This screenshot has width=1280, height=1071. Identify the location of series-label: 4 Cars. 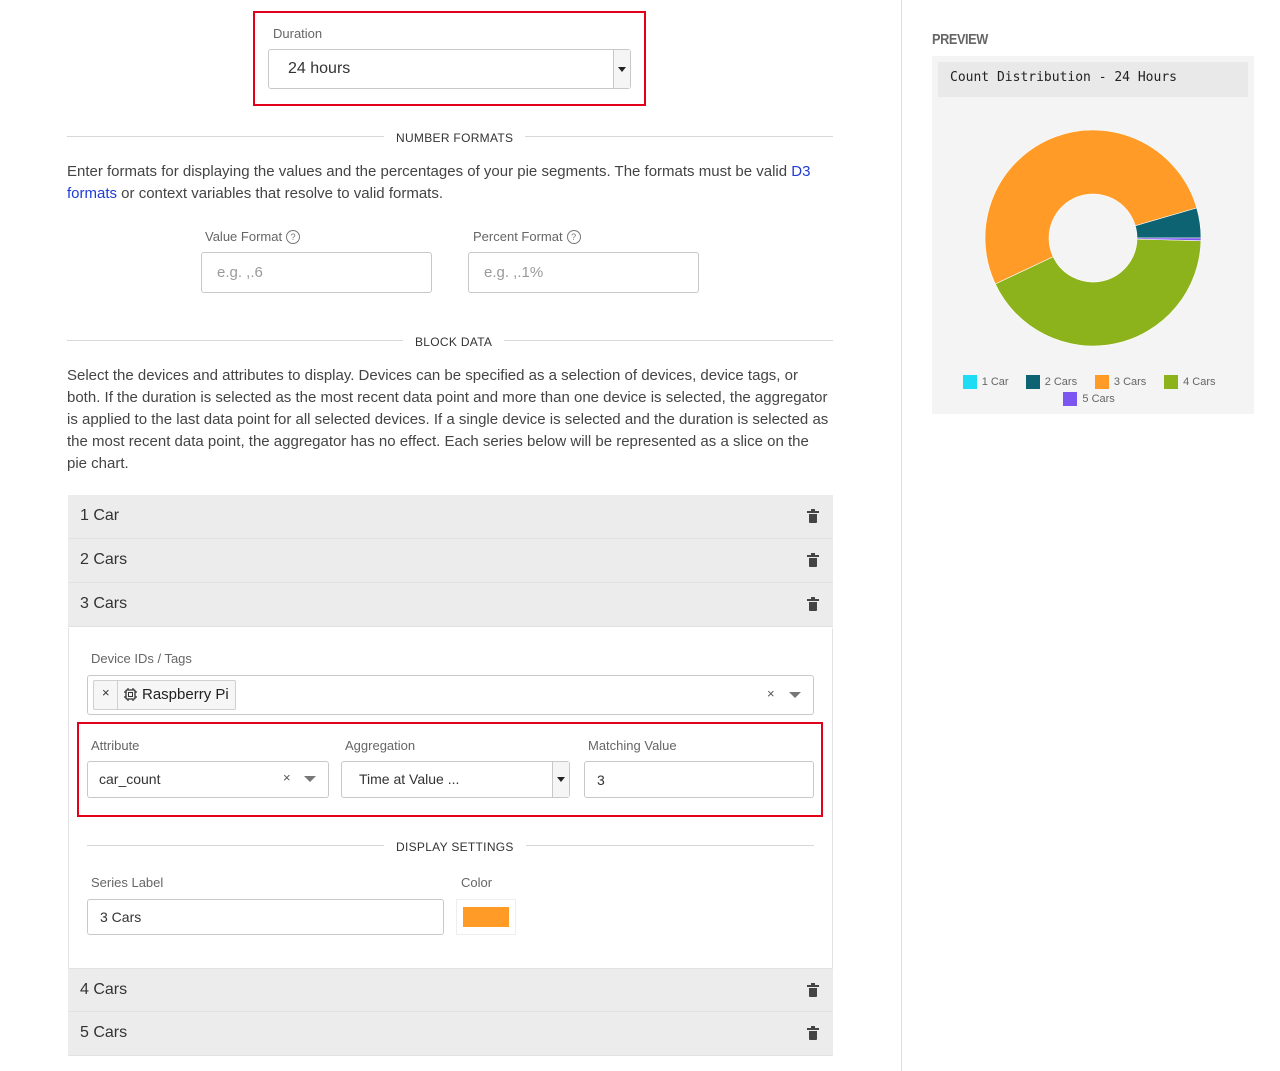
(104, 989).